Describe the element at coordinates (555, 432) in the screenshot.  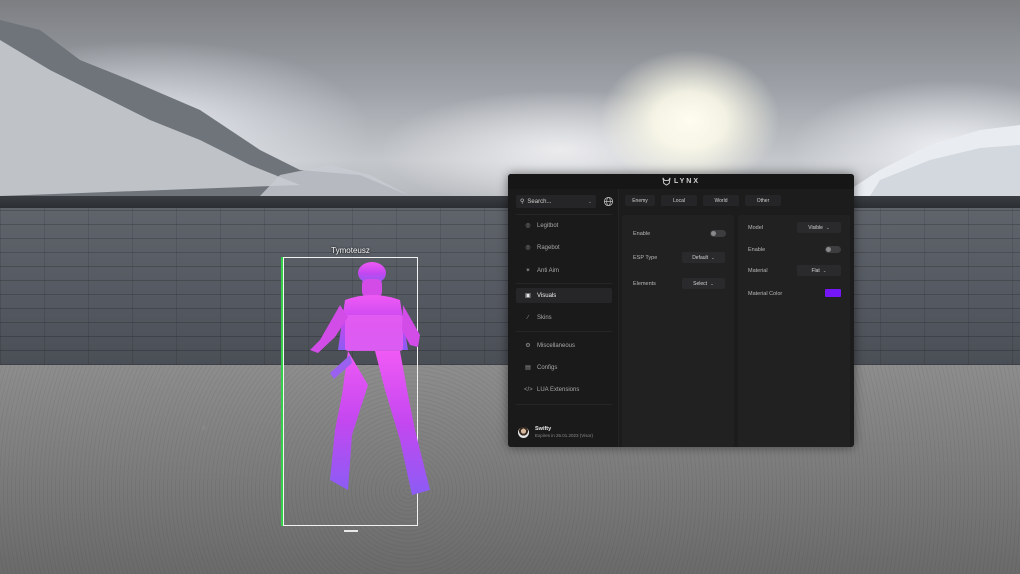
I see `user-profile: Swifty Expires in 26.01.2023 (Visor)` at that location.